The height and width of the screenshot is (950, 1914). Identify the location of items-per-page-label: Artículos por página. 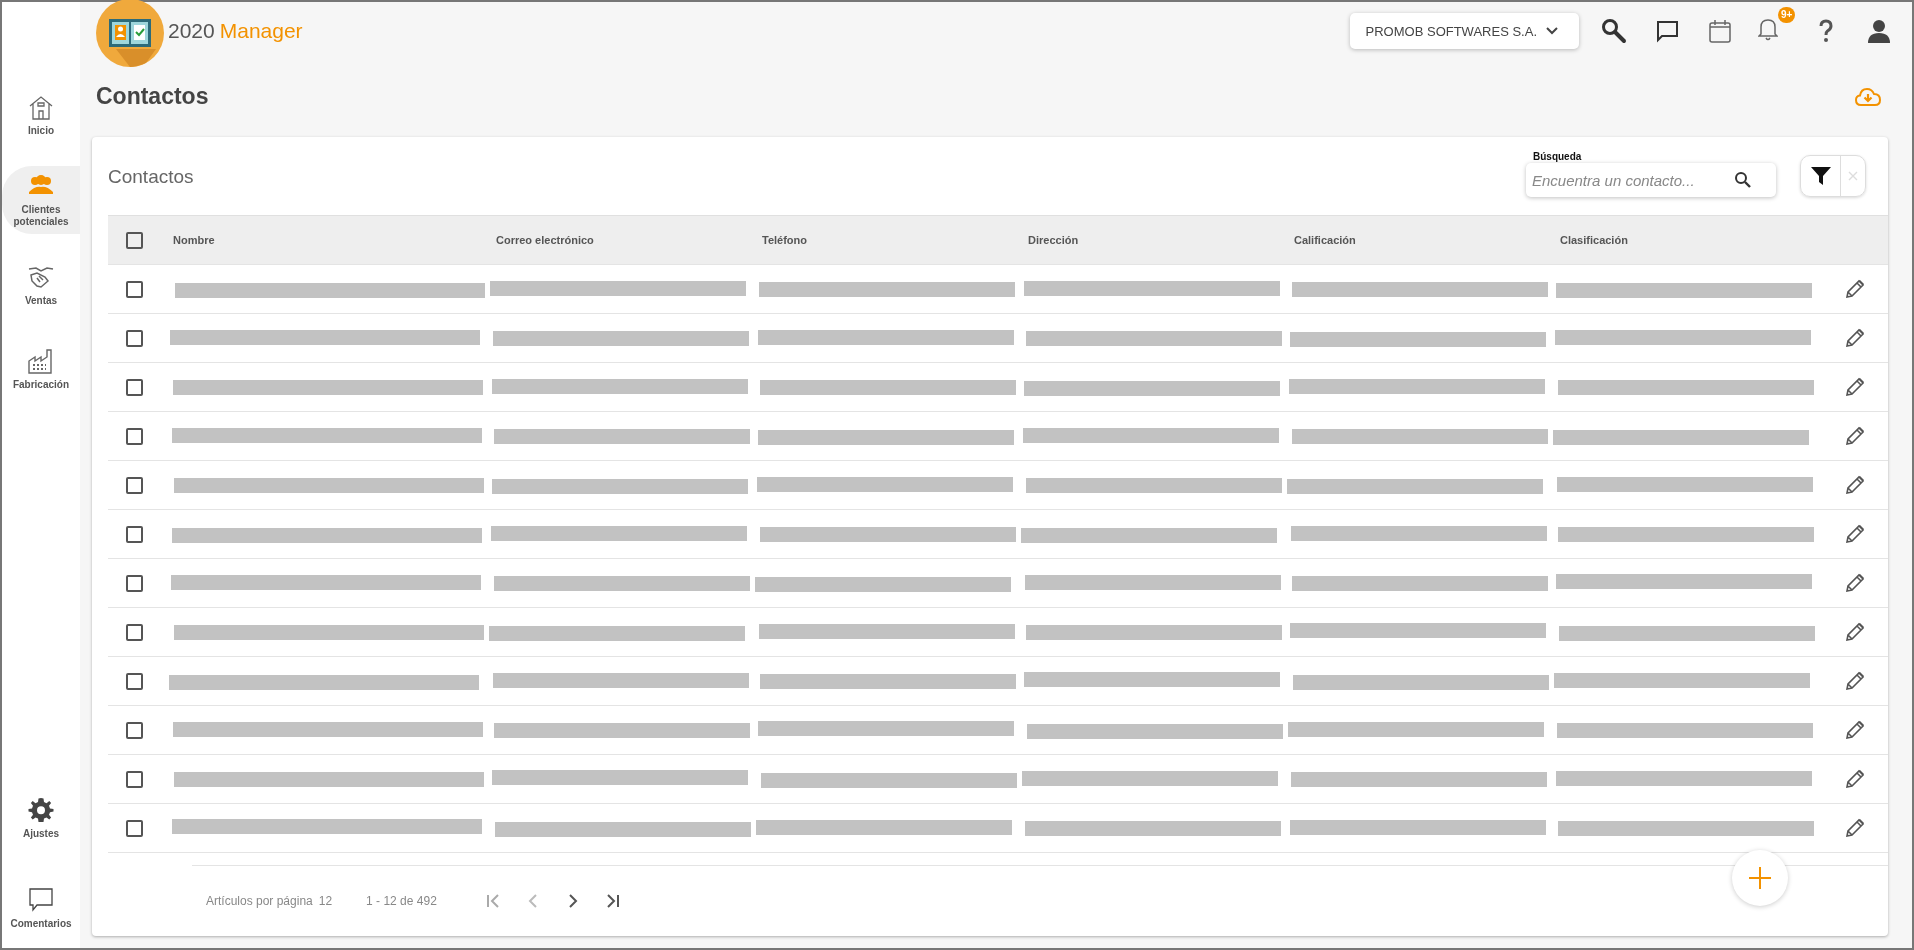
(259, 901).